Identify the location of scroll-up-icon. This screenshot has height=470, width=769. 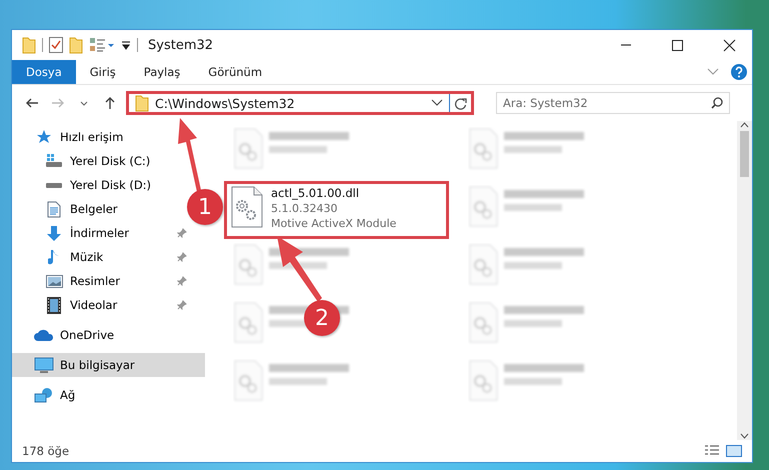
(744, 125).